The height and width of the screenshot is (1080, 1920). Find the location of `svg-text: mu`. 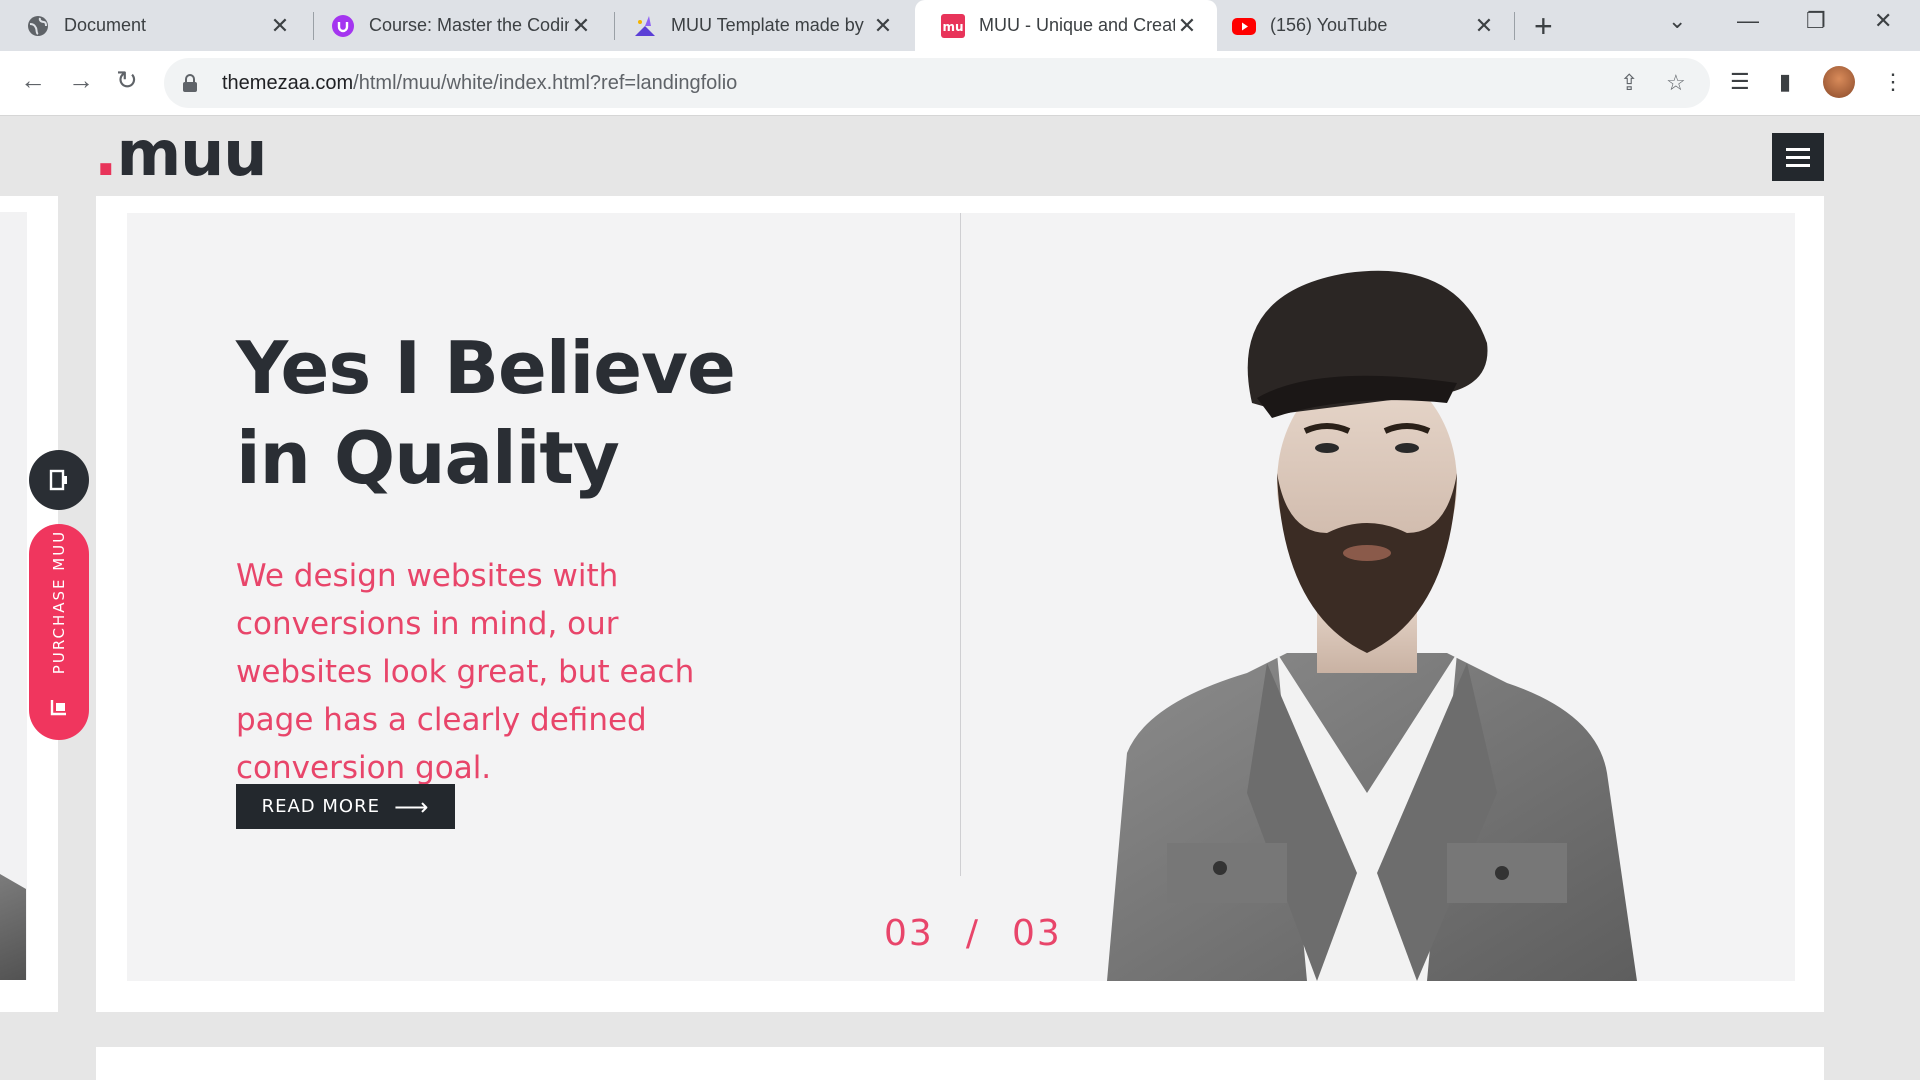

svg-text: mu is located at coordinates (952, 27).